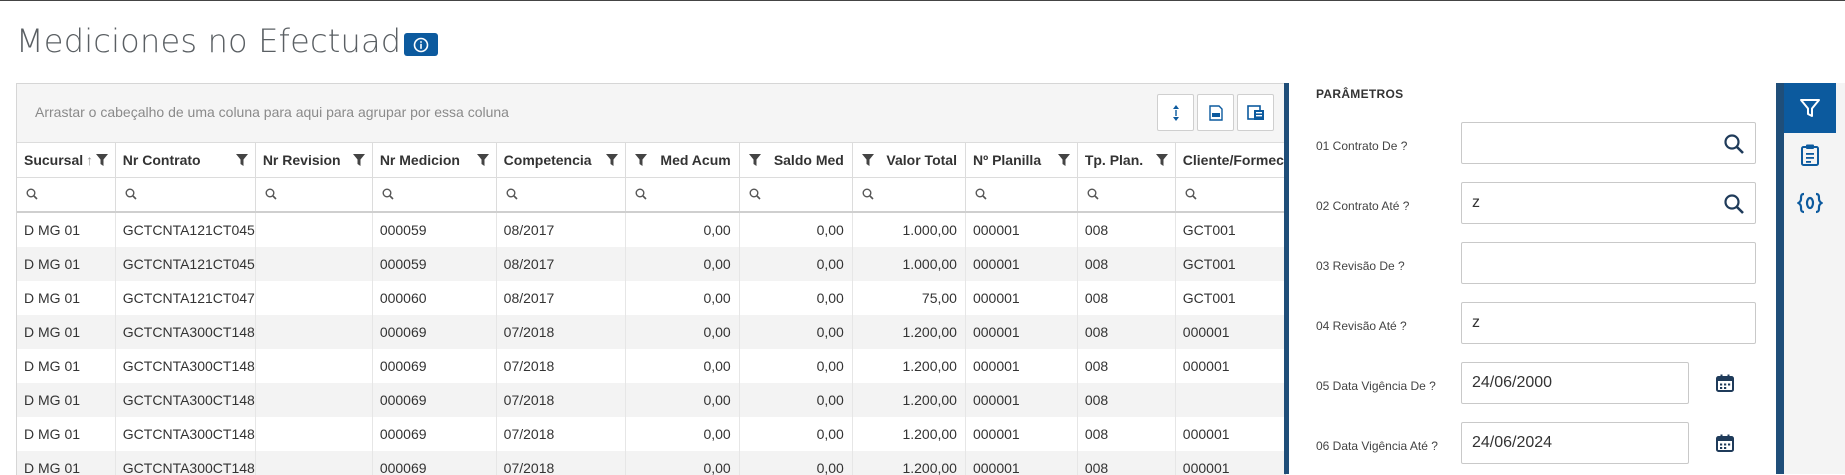 The image size is (1845, 475). Describe the element at coordinates (1575, 383) in the screenshot. I see `param-input-data-vigencia-de: 24/06/2000` at that location.